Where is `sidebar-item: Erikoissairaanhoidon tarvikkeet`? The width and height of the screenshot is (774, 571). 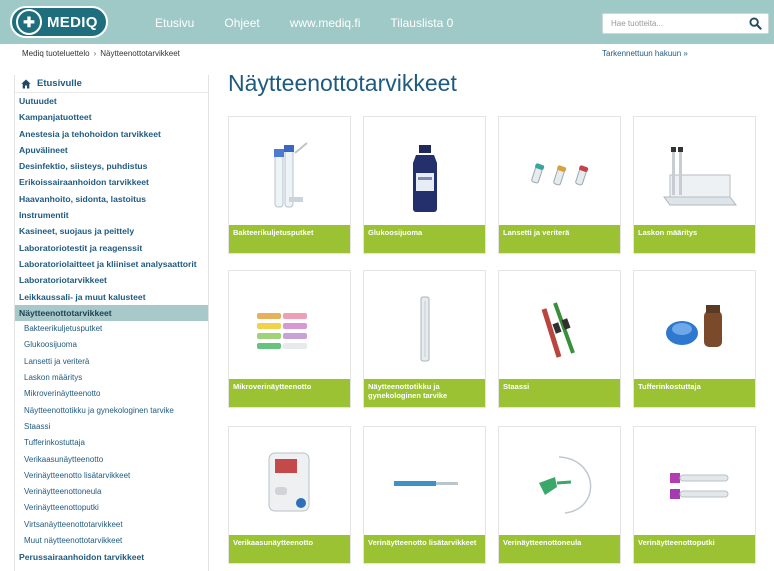 sidebar-item: Erikoissairaanhoidon tarvikkeet is located at coordinates (111, 182).